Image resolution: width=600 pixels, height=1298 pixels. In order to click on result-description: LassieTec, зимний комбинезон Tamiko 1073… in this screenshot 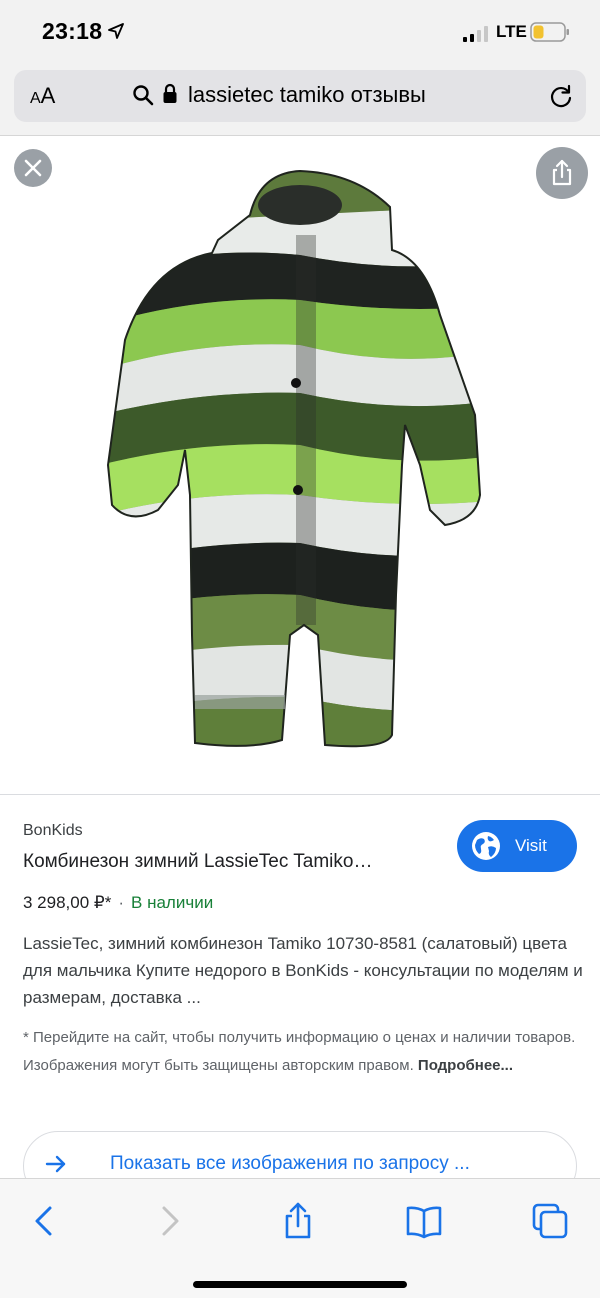, I will do `click(303, 970)`.